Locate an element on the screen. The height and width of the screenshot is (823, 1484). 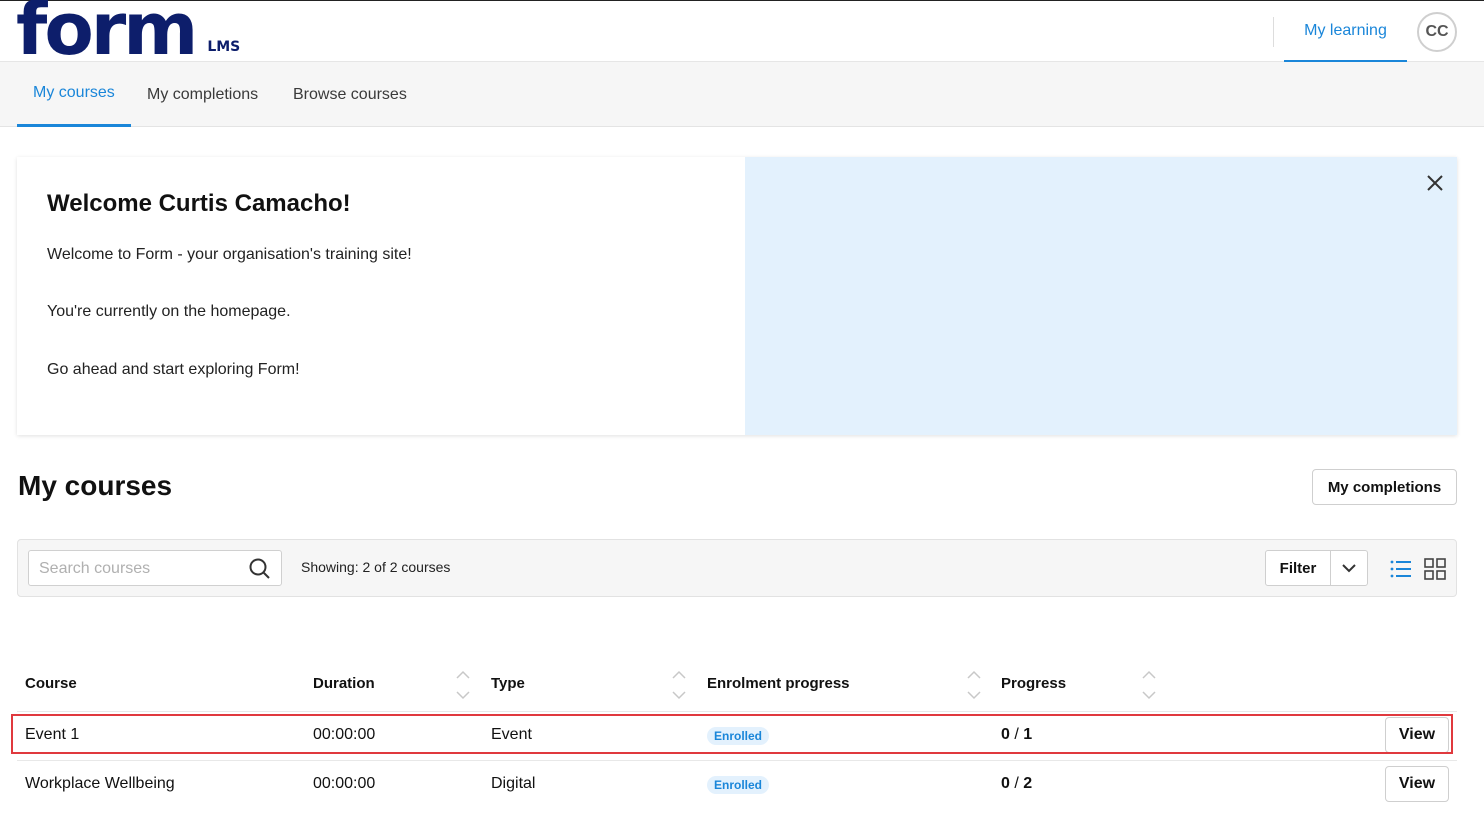
column-header-progress: Progress is located at coordinates (1033, 683).